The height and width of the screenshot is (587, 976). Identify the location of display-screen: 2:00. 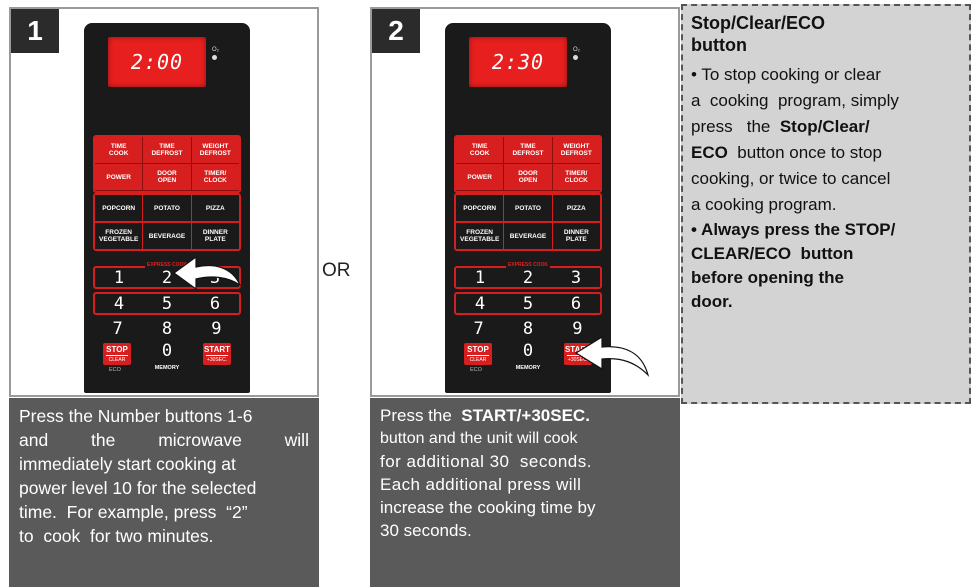
(157, 62).